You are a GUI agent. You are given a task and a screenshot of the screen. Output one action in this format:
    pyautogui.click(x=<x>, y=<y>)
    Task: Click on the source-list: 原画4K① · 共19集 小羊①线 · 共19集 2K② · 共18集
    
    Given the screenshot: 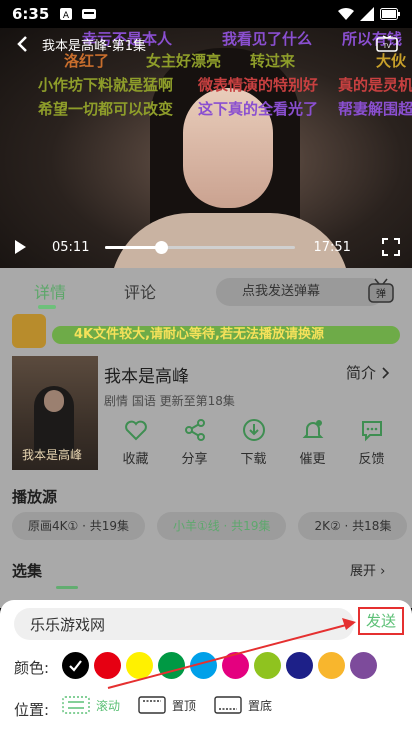 What is the action you would take?
    pyautogui.click(x=210, y=526)
    